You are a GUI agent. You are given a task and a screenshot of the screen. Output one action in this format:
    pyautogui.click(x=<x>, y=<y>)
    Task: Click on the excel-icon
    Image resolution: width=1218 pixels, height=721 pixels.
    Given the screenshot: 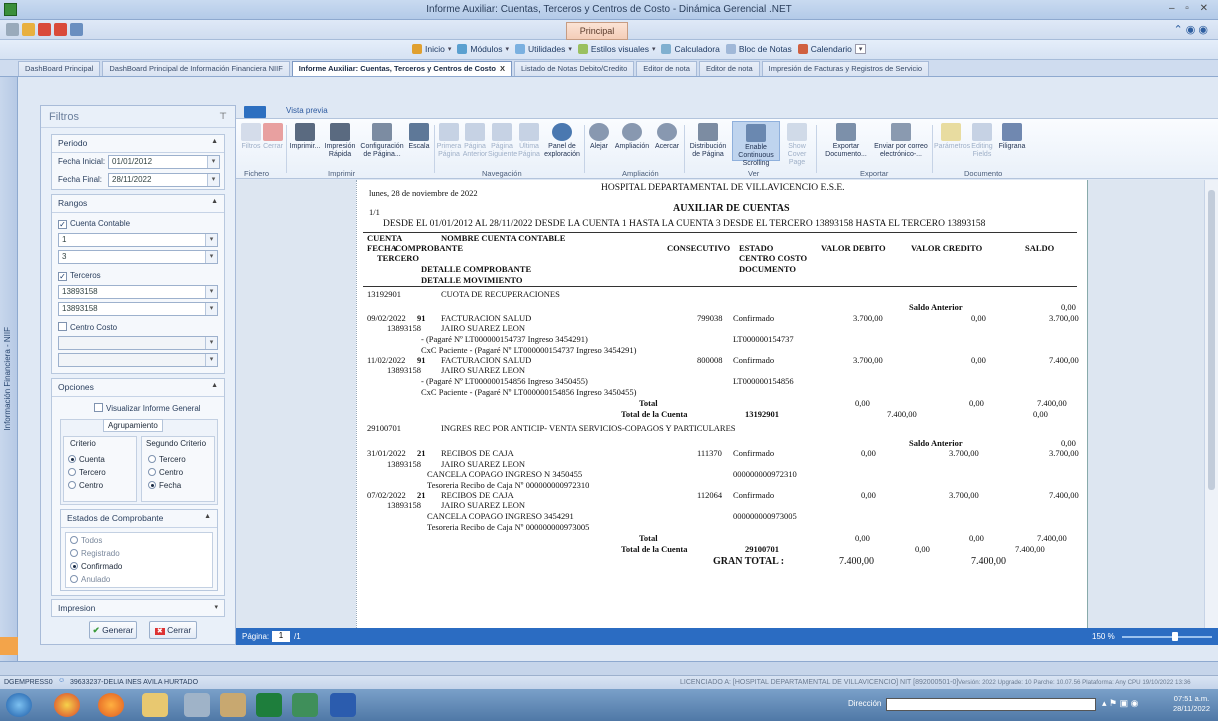 What is the action you would take?
    pyautogui.click(x=269, y=705)
    